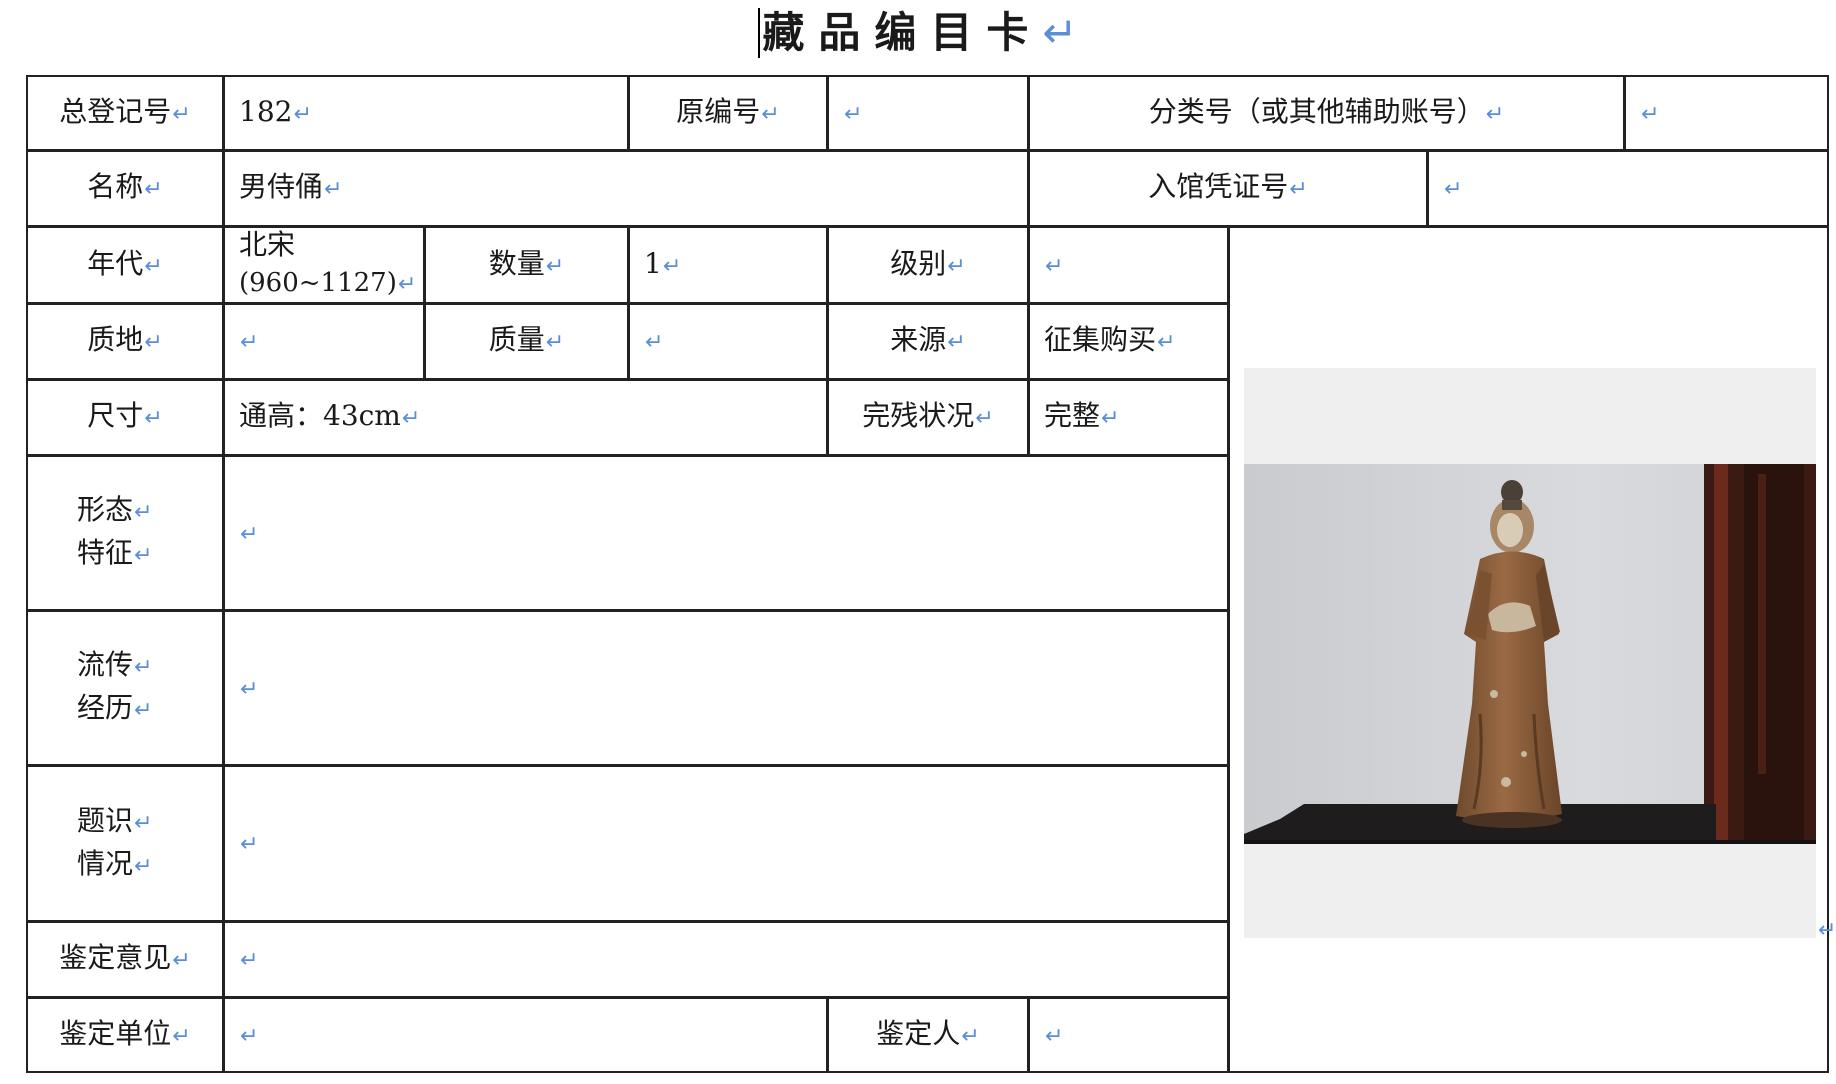 The height and width of the screenshot is (1084, 1836). Describe the element at coordinates (1128, 265) in the screenshot. I see `value-grade` at that location.